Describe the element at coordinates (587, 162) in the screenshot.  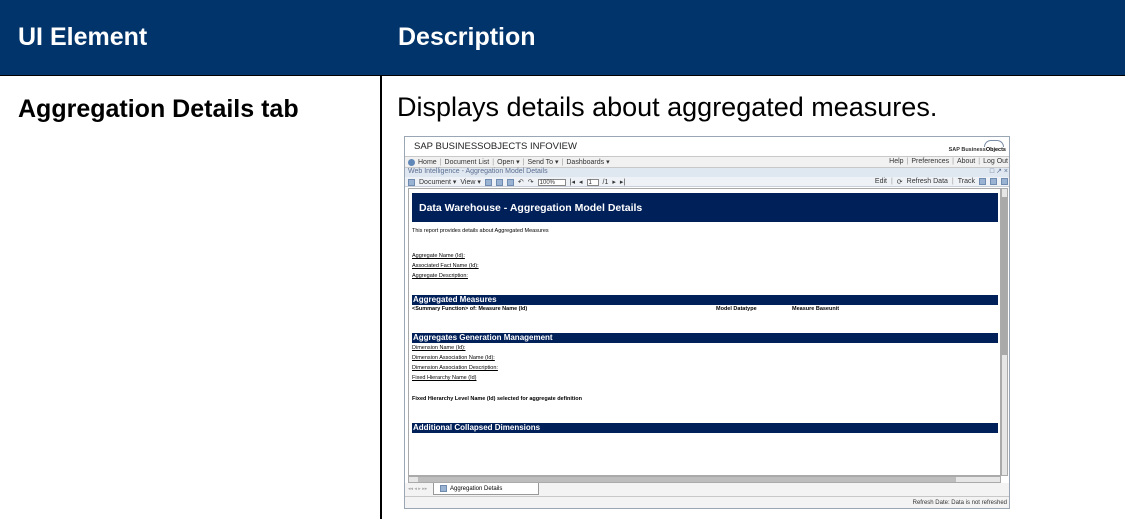
I see `nav-dashboards: Dashboards ▾` at that location.